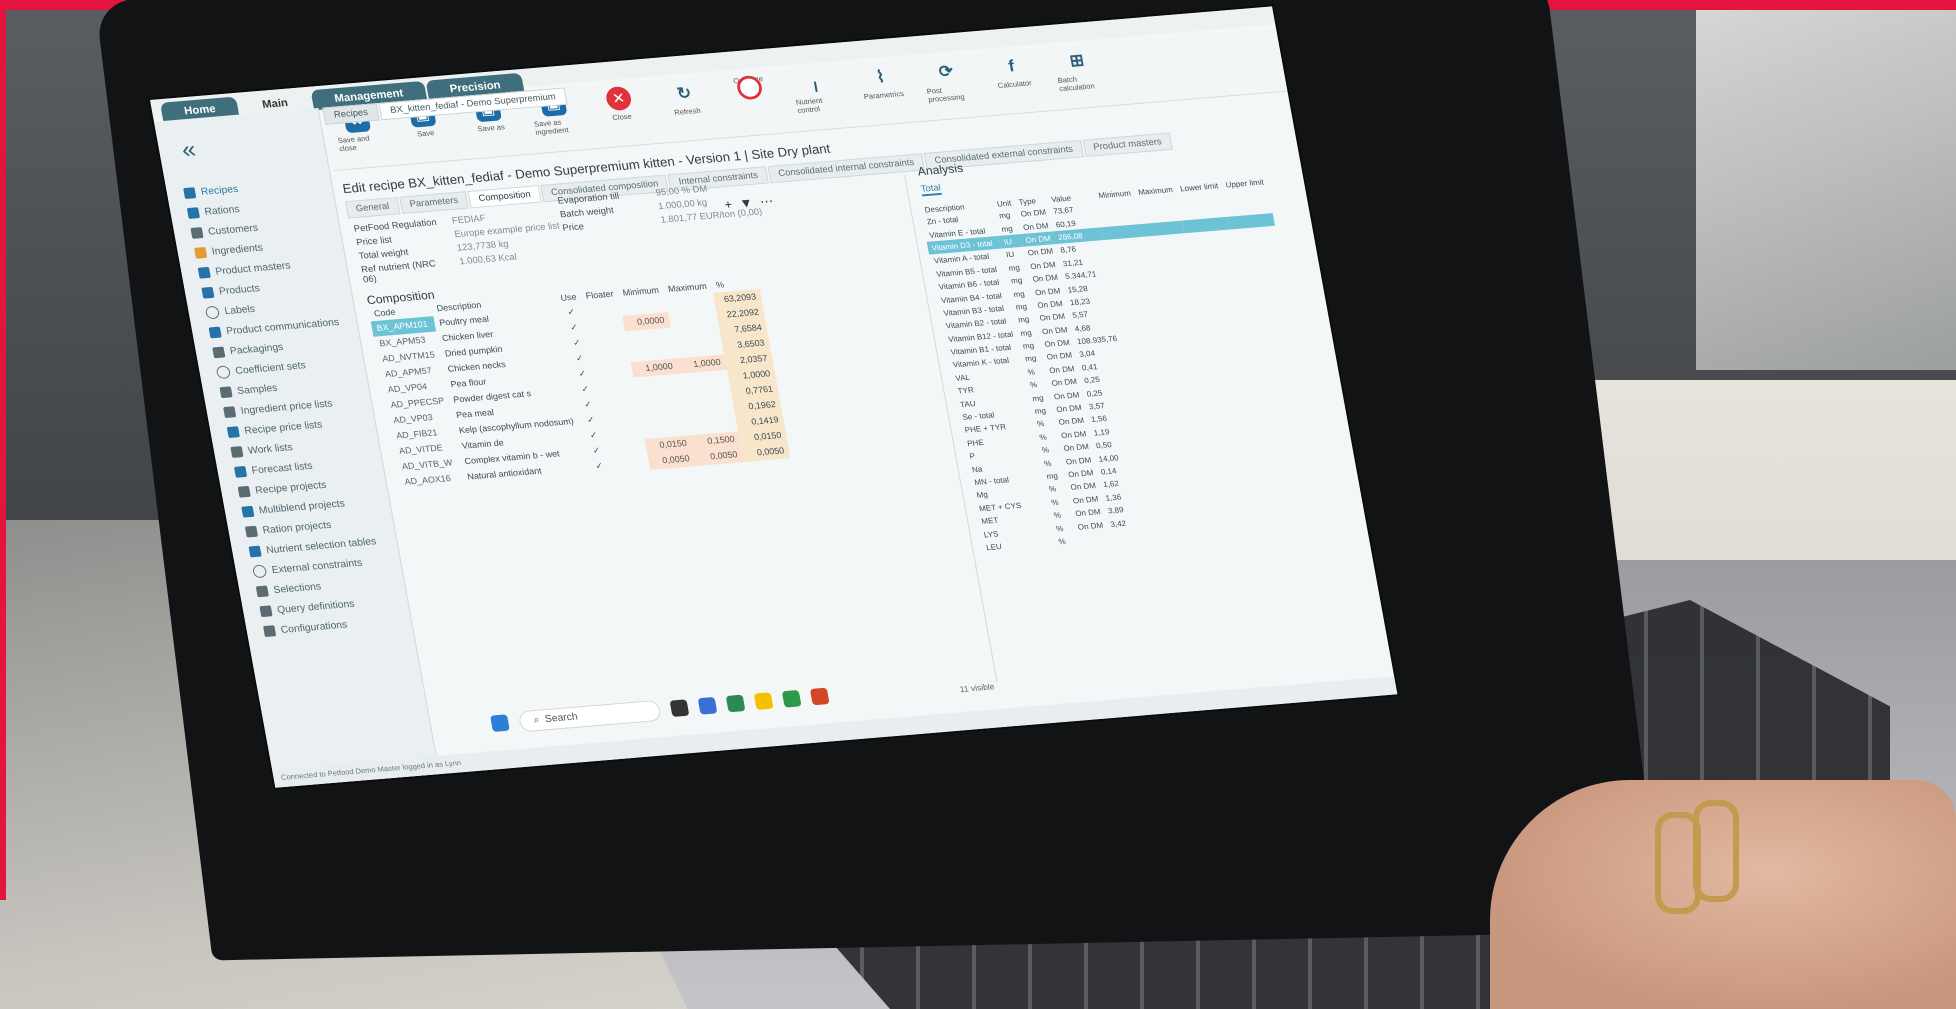 The image size is (1956, 1009). Describe the element at coordinates (718, 456) in the screenshot. I see `maximum-value: 0,0050` at that location.